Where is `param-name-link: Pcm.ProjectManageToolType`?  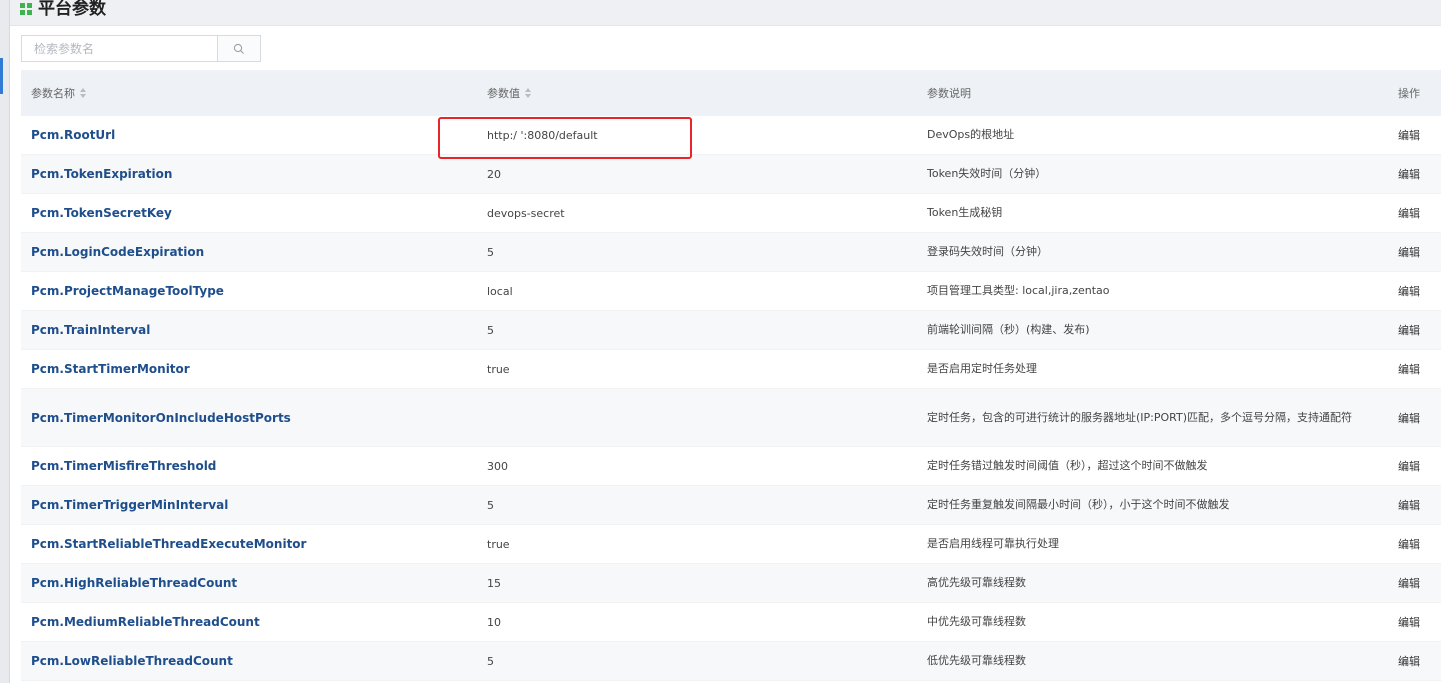 param-name-link: Pcm.ProjectManageToolType is located at coordinates (127, 291).